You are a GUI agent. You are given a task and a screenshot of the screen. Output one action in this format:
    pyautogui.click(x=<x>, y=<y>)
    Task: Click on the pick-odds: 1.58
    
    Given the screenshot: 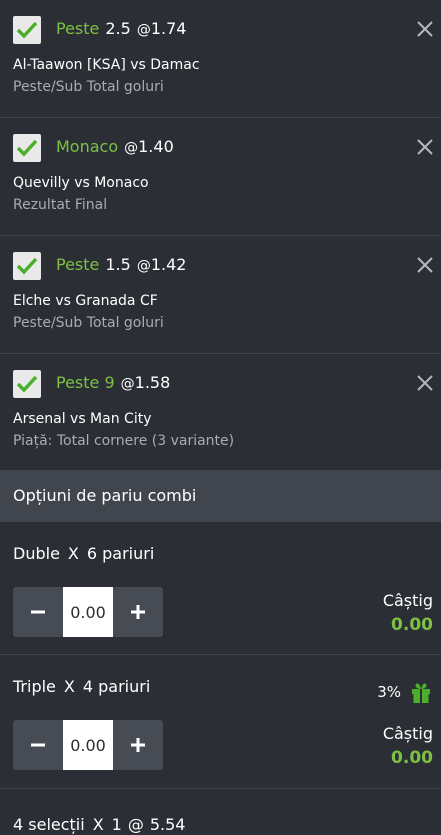 What is the action you would take?
    pyautogui.click(x=152, y=382)
    